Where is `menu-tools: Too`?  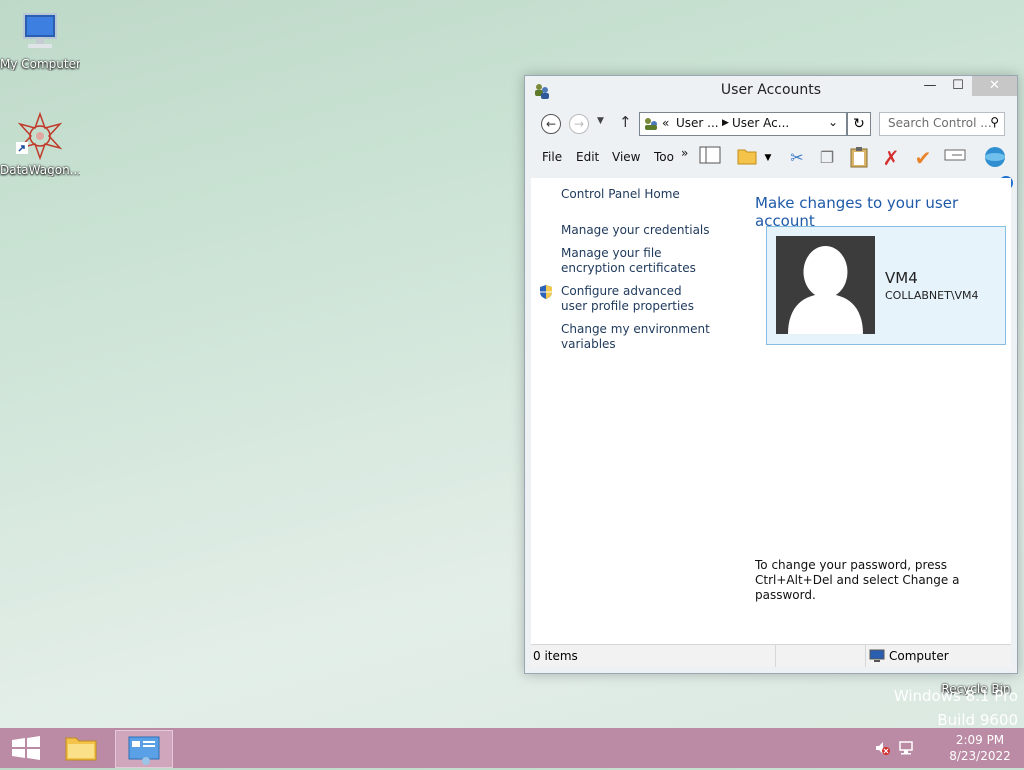
menu-tools: Too is located at coordinates (664, 157).